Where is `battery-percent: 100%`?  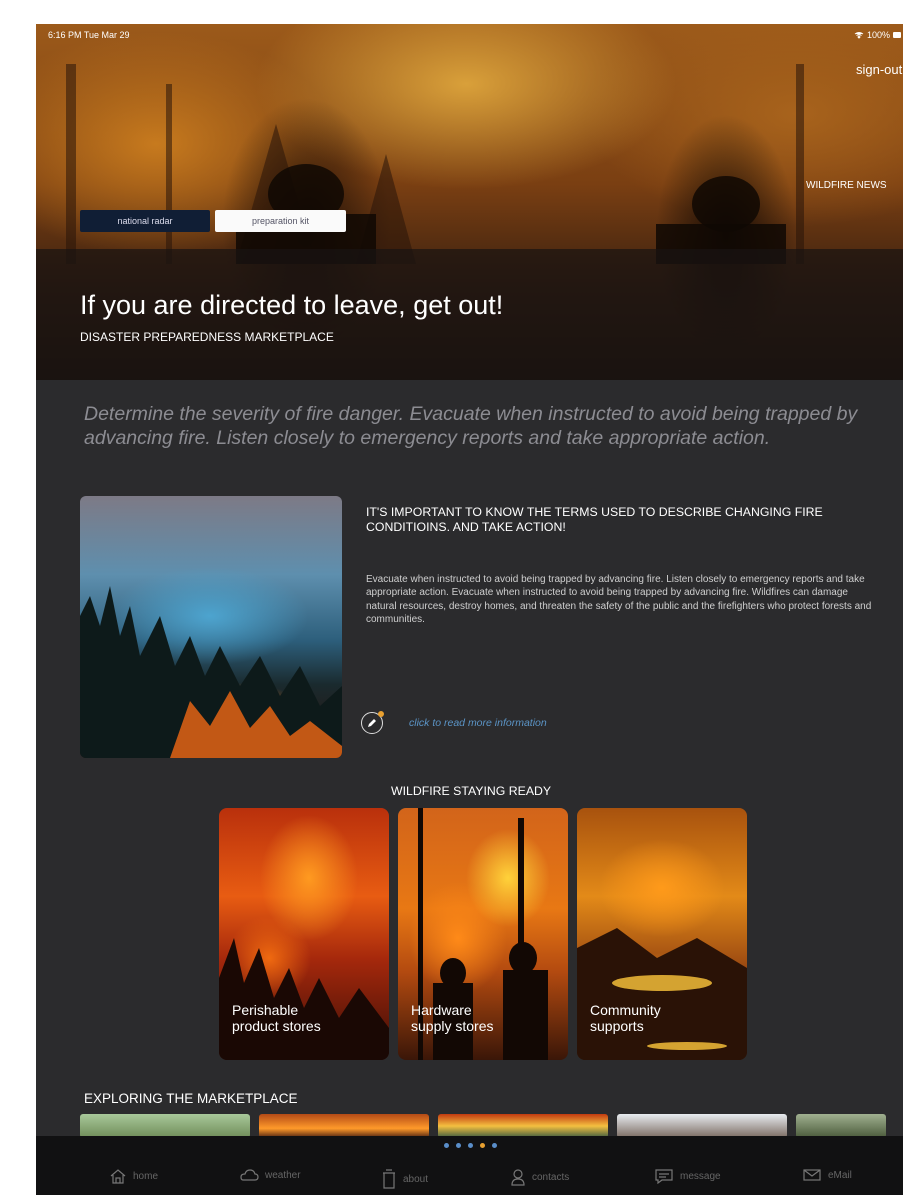
battery-percent: 100% is located at coordinates (878, 35).